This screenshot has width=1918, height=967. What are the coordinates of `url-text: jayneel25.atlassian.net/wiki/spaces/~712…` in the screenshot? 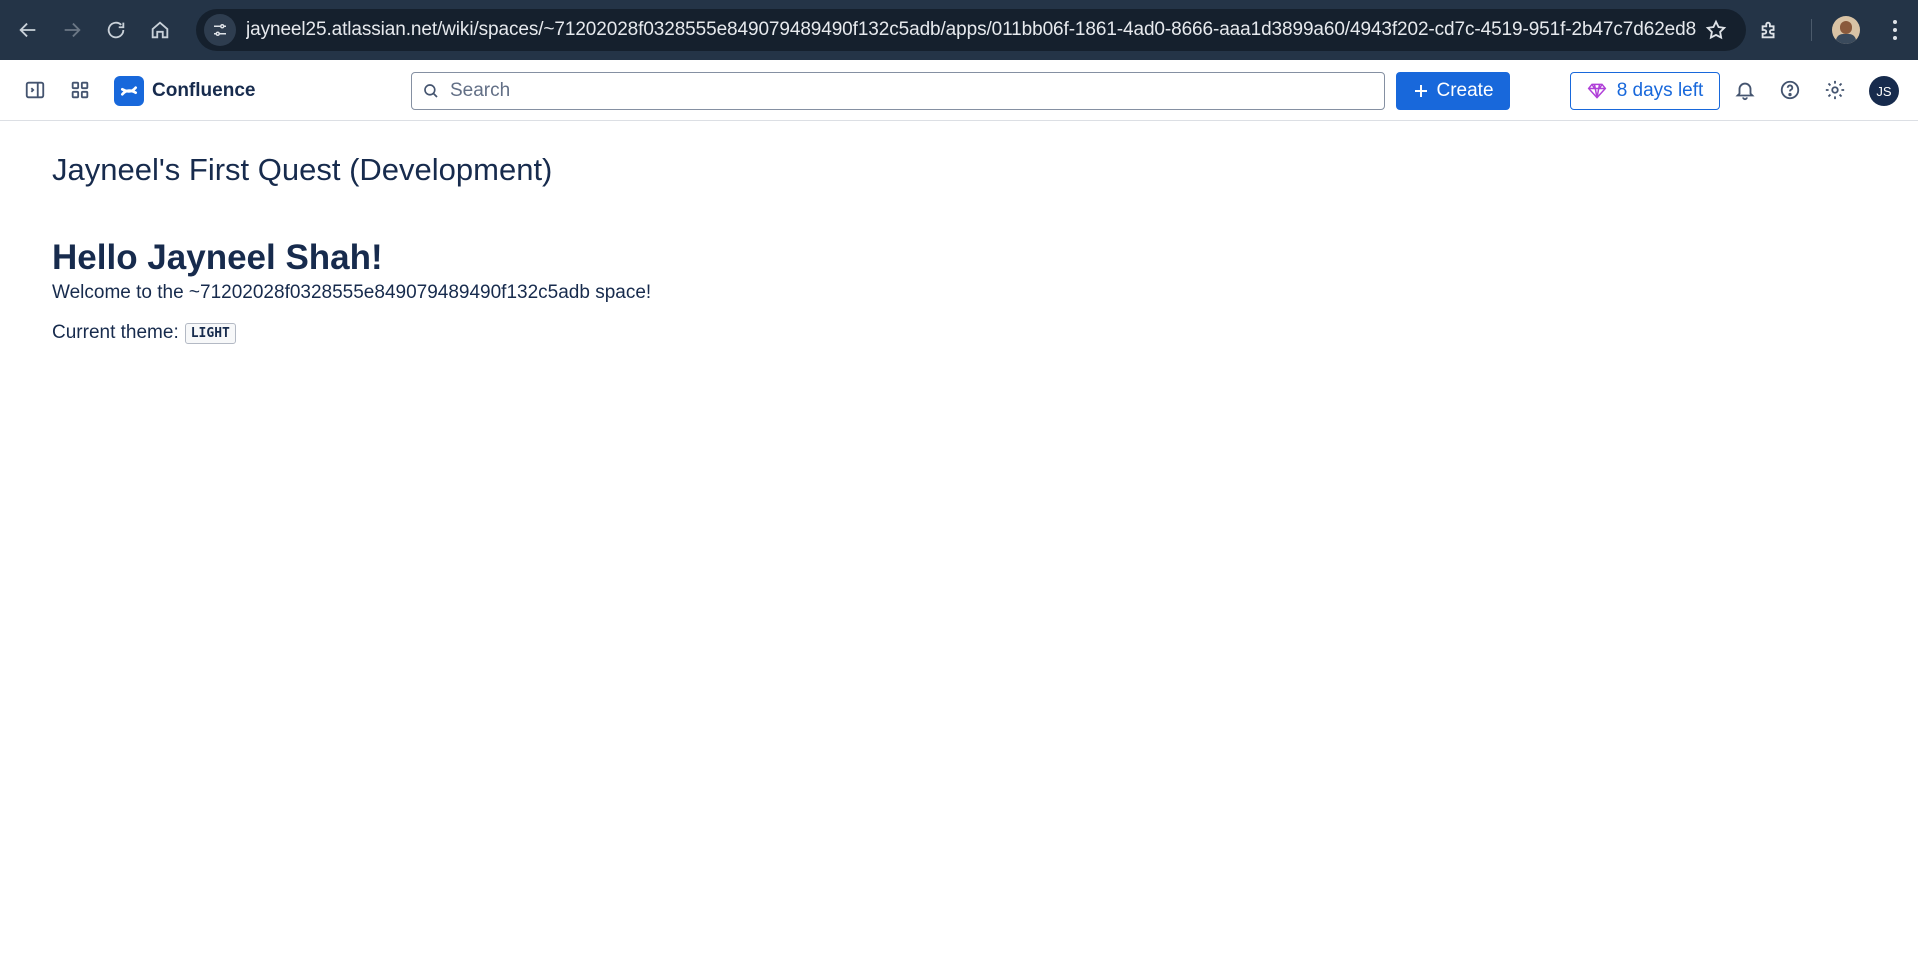 It's located at (971, 30).